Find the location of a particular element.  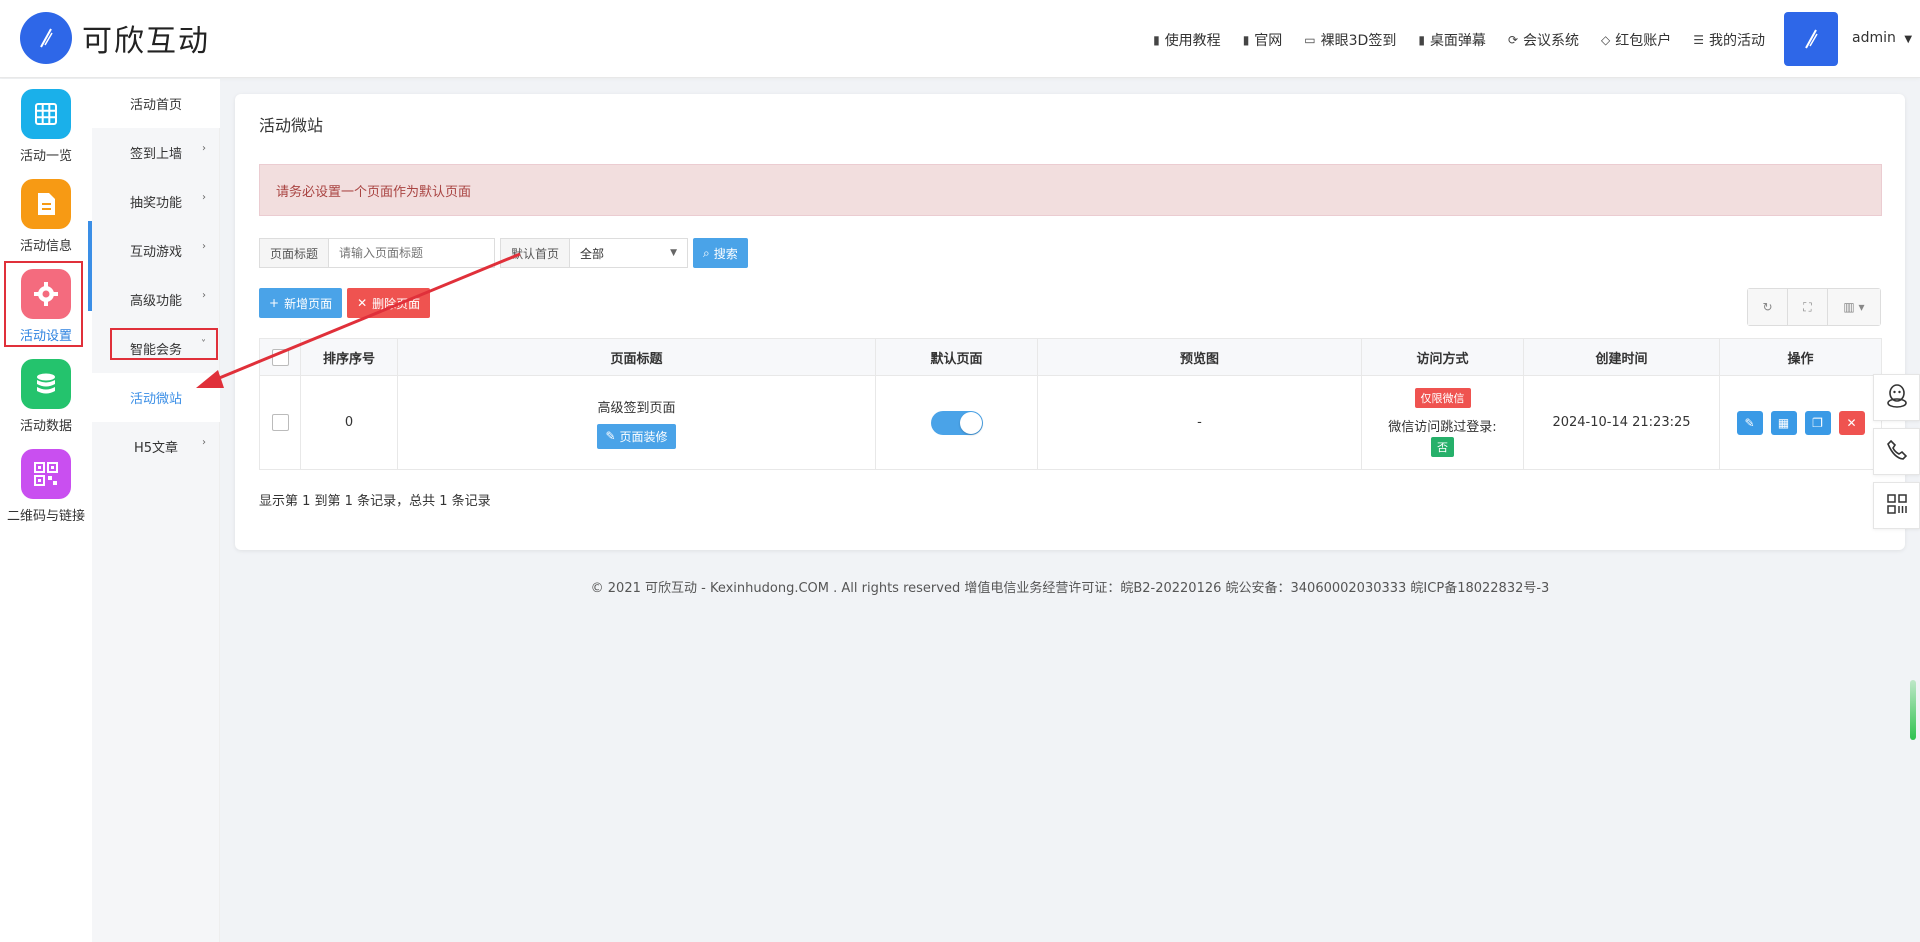

sidebar-item-label: 活动一览 is located at coordinates (45, 156).